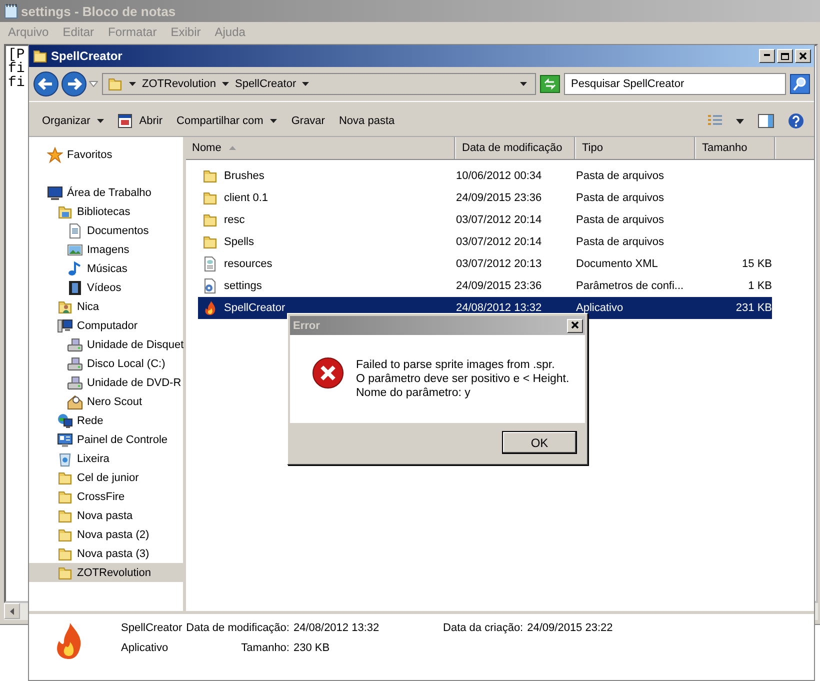 This screenshot has width=820, height=681. What do you see at coordinates (46, 84) in the screenshot?
I see `back-button` at bounding box center [46, 84].